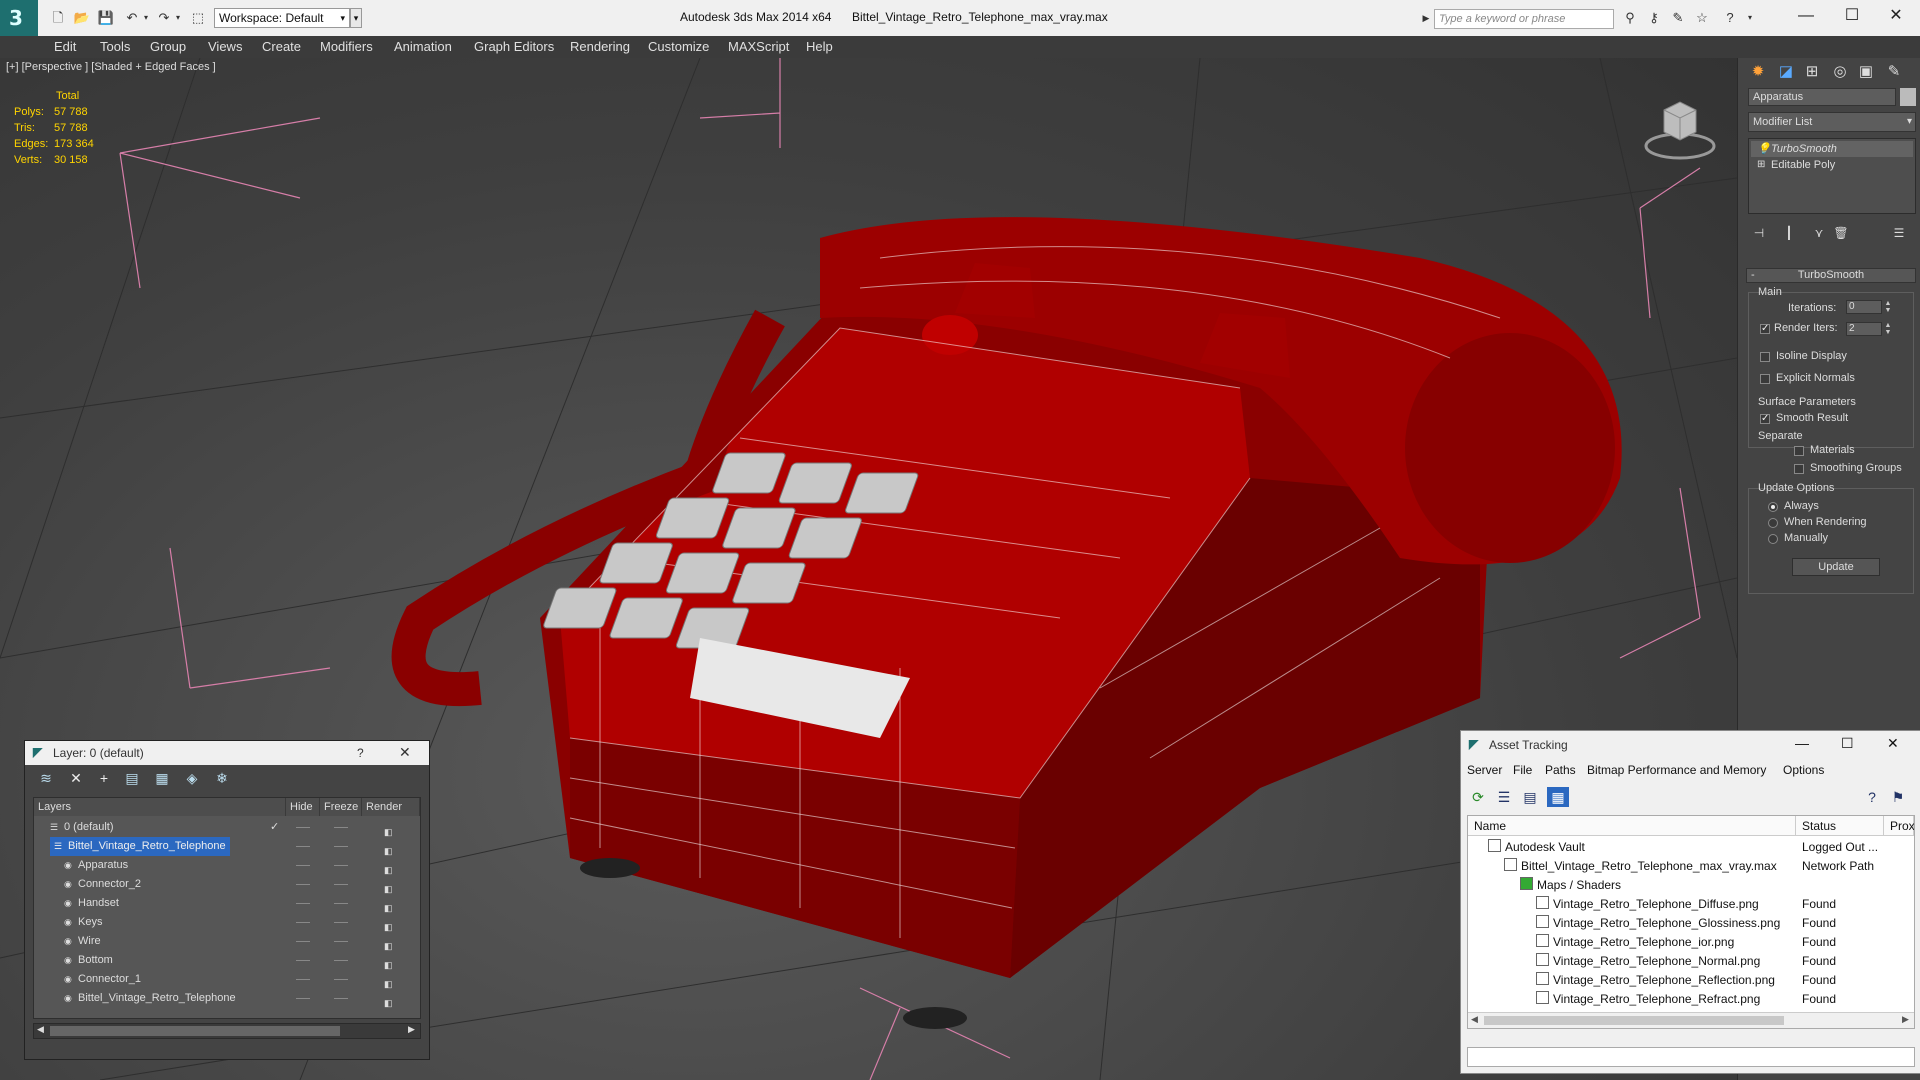 Image resolution: width=1920 pixels, height=1080 pixels. I want to click on maximize-button: ☐, so click(1852, 16).